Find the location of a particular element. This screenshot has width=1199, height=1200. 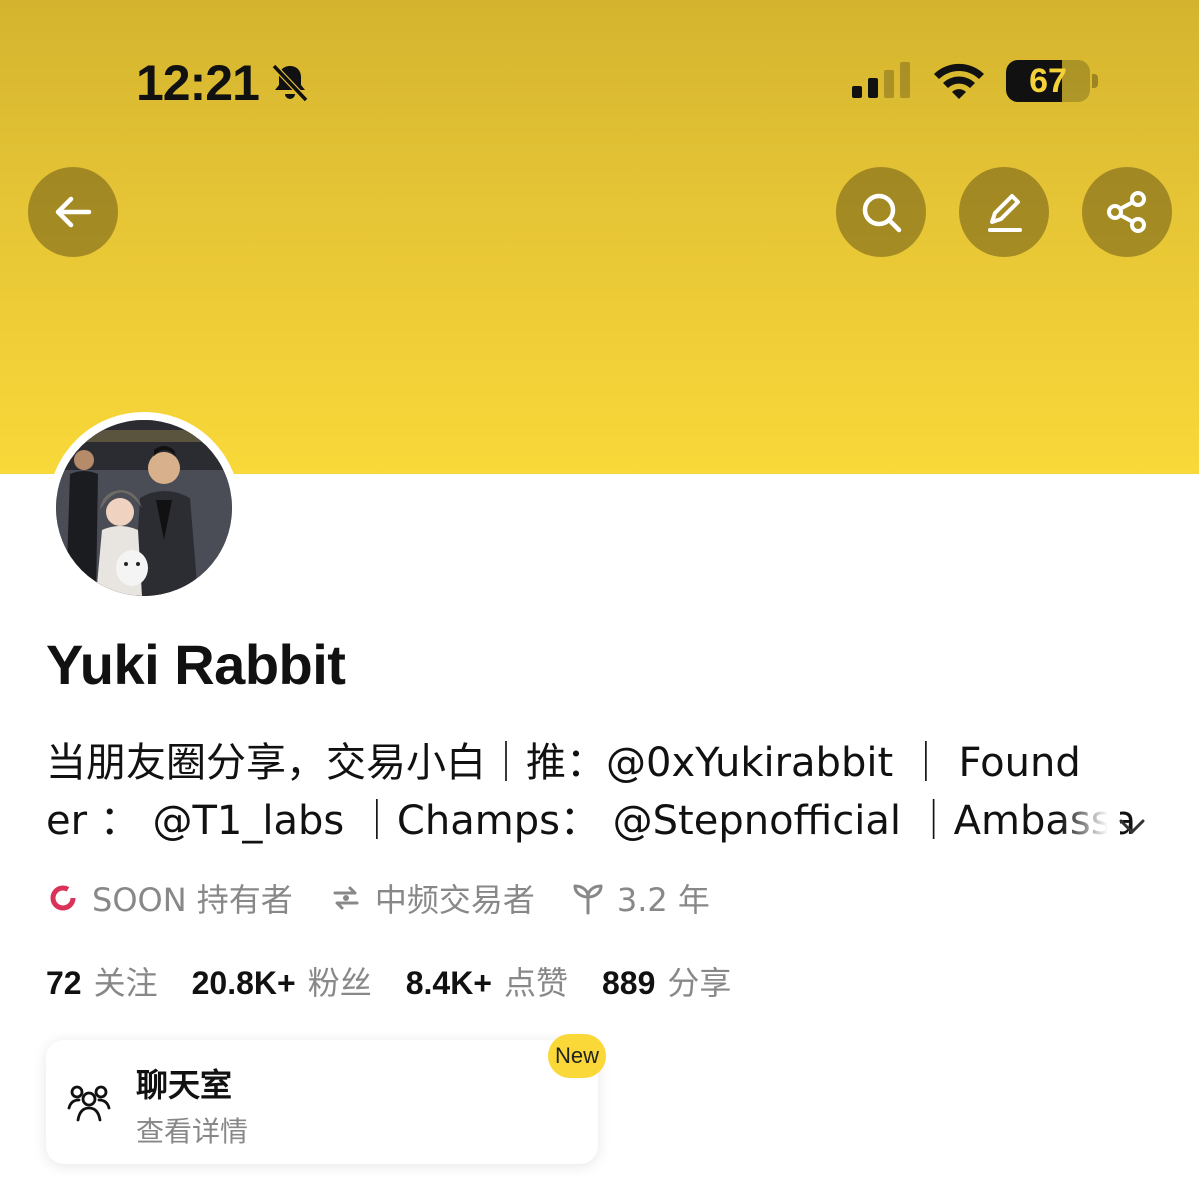

tag-label: SOON 持有者 is located at coordinates (192, 900).